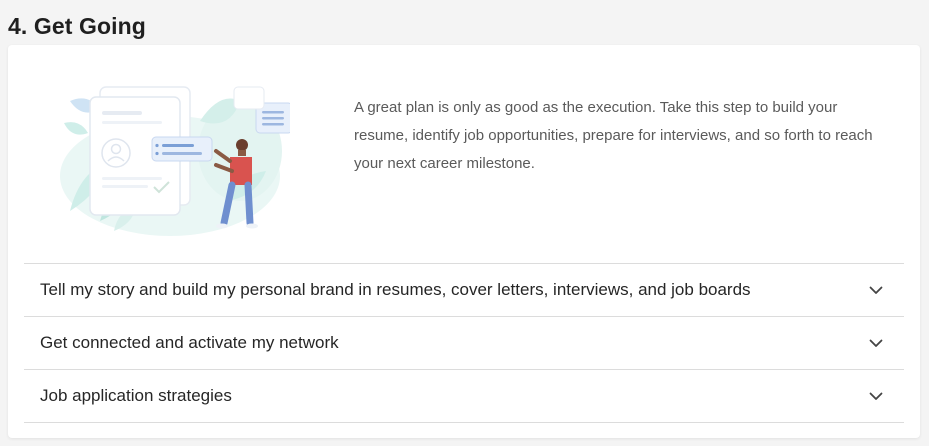 The image size is (929, 446). I want to click on career-illustration, so click(171, 161).